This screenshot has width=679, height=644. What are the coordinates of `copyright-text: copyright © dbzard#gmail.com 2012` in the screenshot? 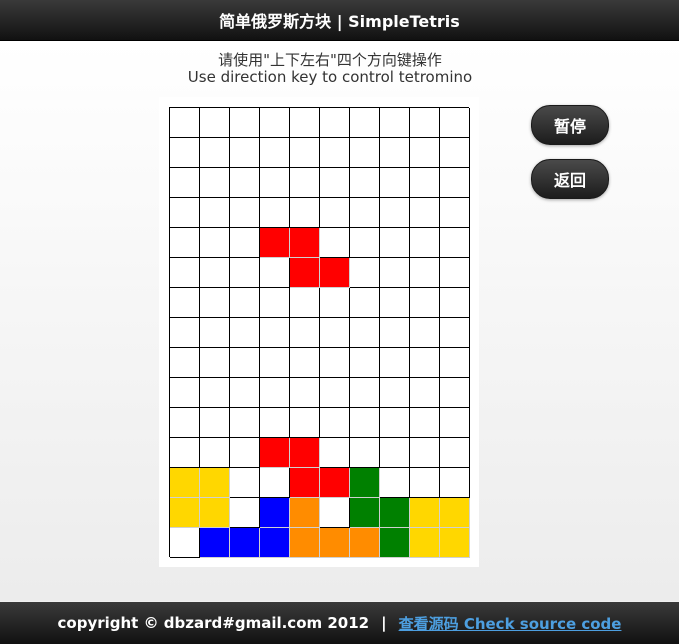 It's located at (213, 623).